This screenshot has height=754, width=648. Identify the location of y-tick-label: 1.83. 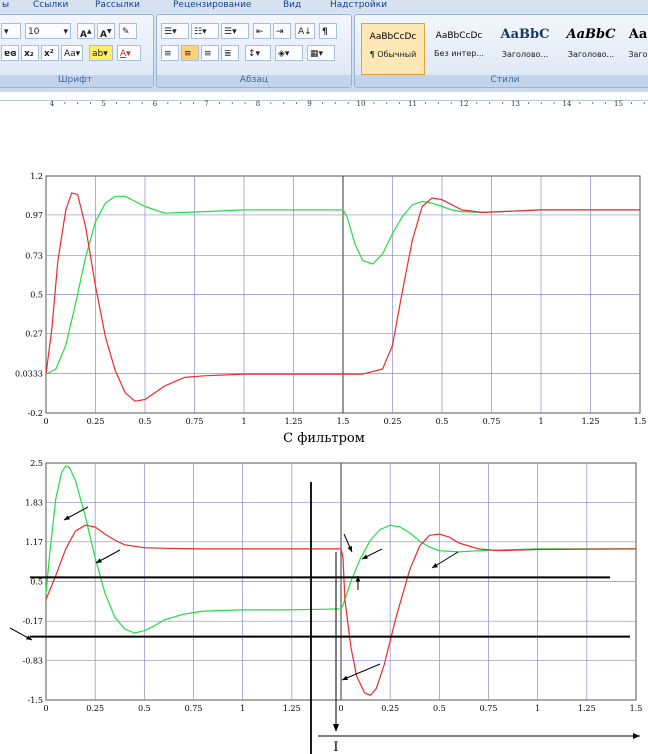
(34, 503).